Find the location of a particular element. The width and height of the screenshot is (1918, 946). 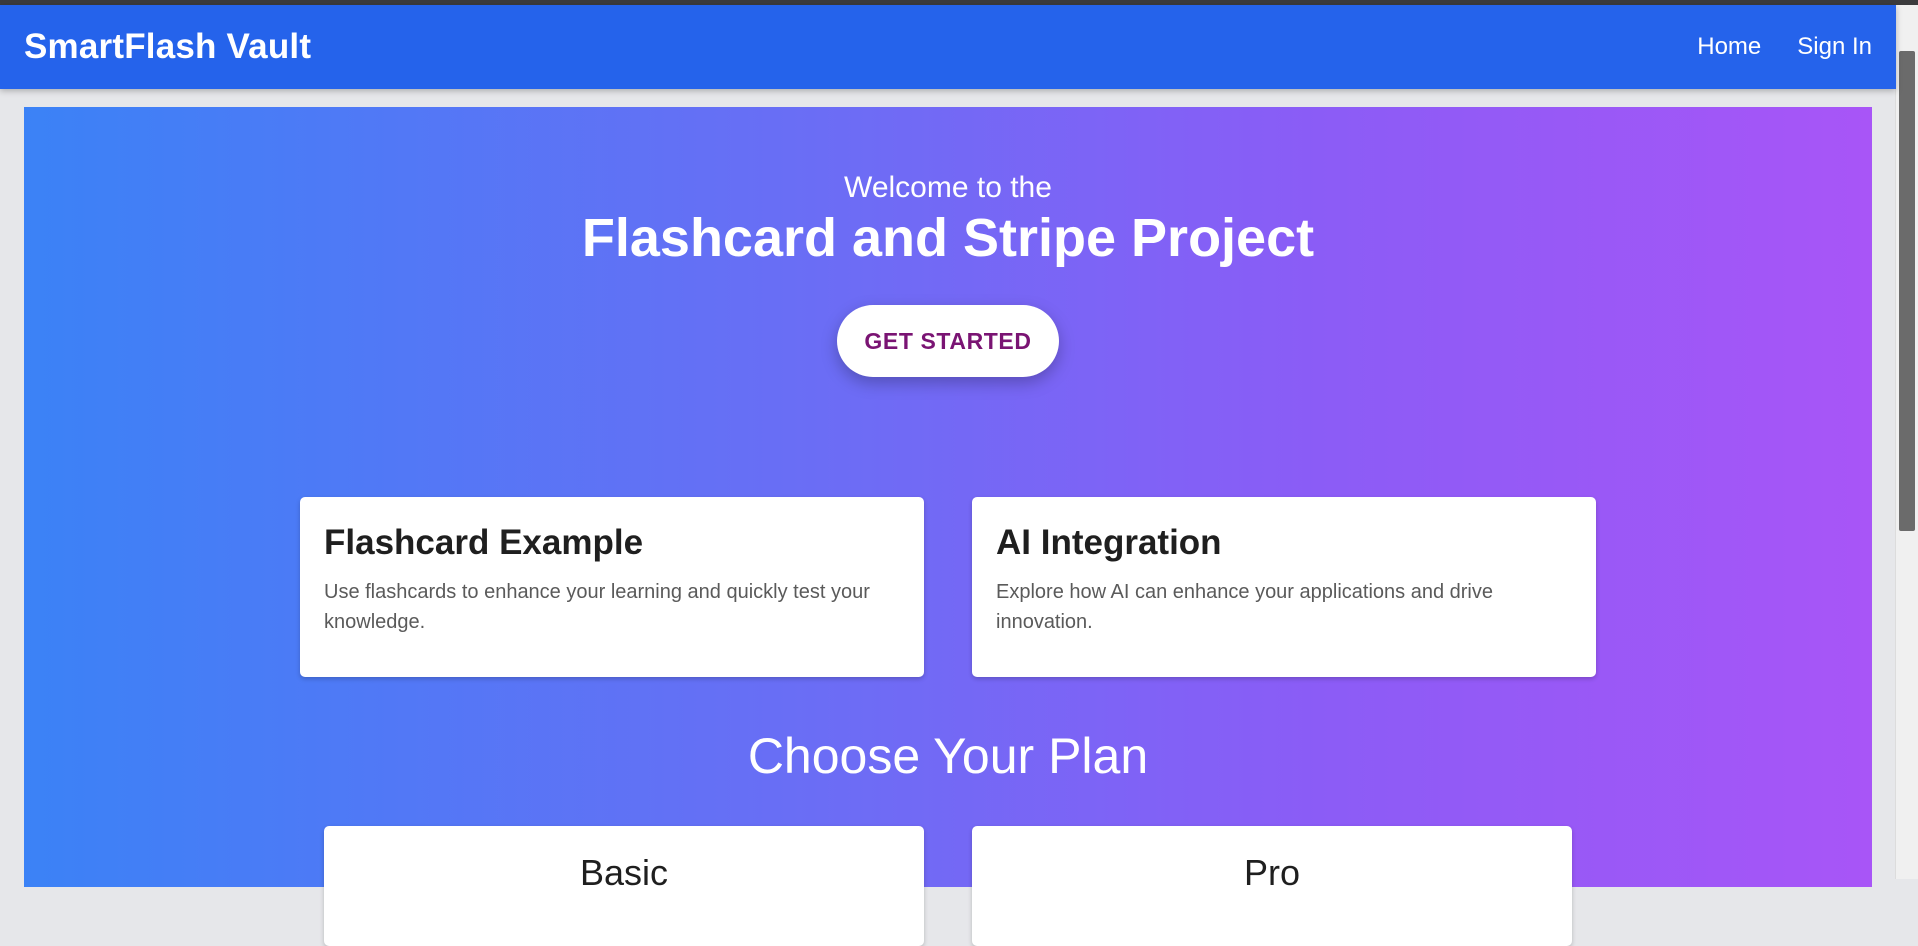

get-started-button: GET STARTED is located at coordinates (948, 341).